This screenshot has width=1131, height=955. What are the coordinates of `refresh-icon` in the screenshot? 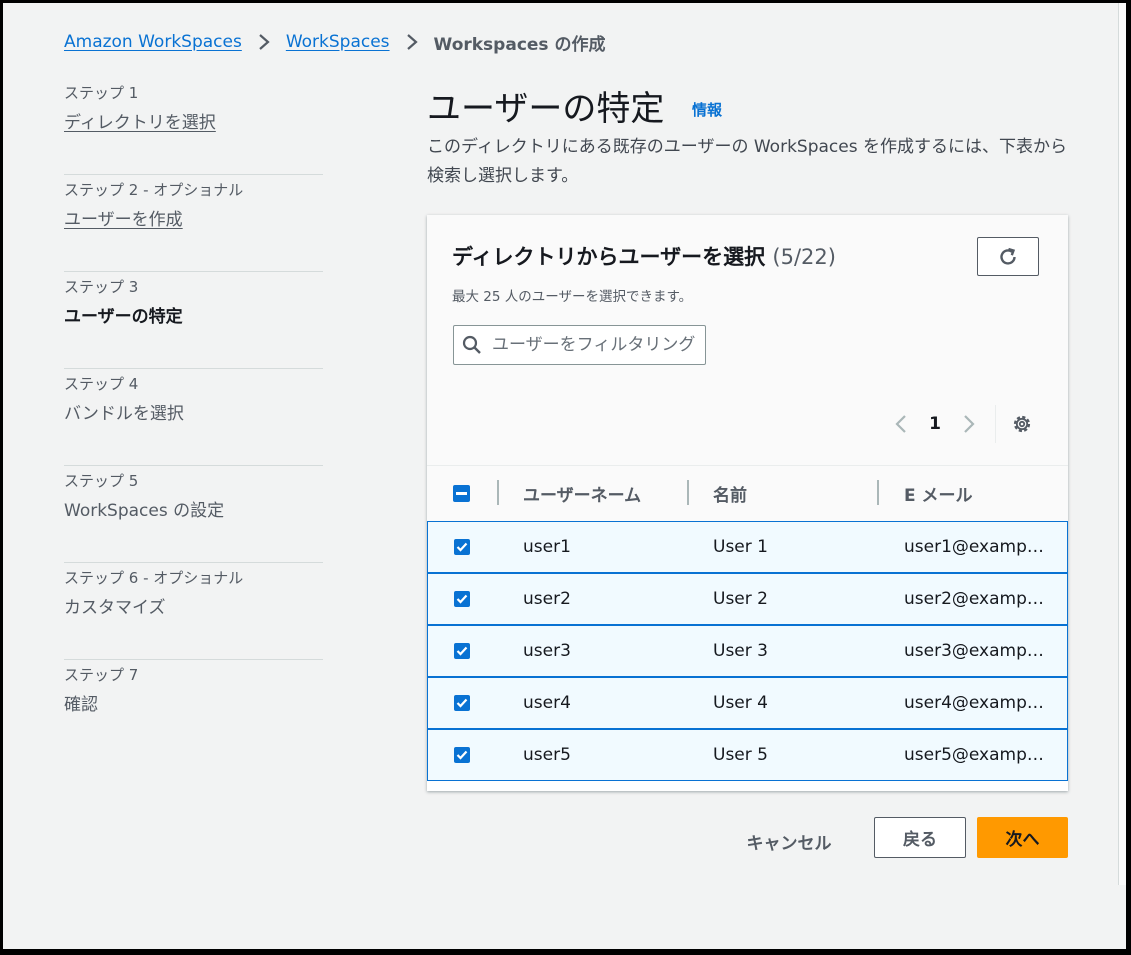 It's located at (1008, 256).